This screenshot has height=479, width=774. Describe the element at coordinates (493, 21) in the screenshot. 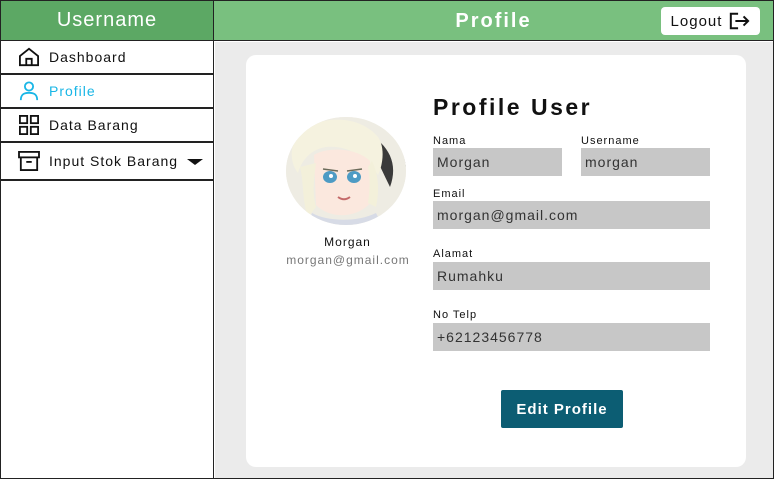

I see `top-bar: Profile Logout` at that location.